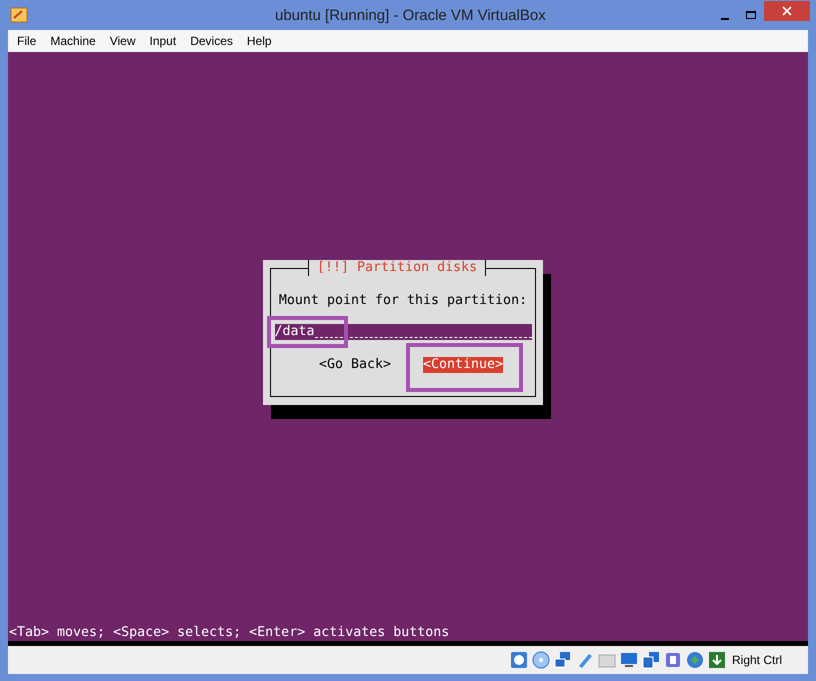 Image resolution: width=816 pixels, height=681 pixels. I want to click on network-icon, so click(563, 660).